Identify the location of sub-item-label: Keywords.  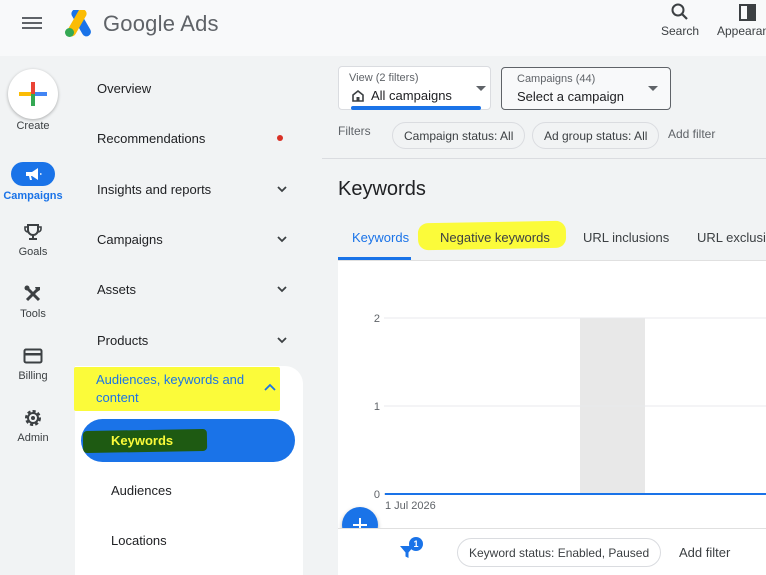
(142, 440).